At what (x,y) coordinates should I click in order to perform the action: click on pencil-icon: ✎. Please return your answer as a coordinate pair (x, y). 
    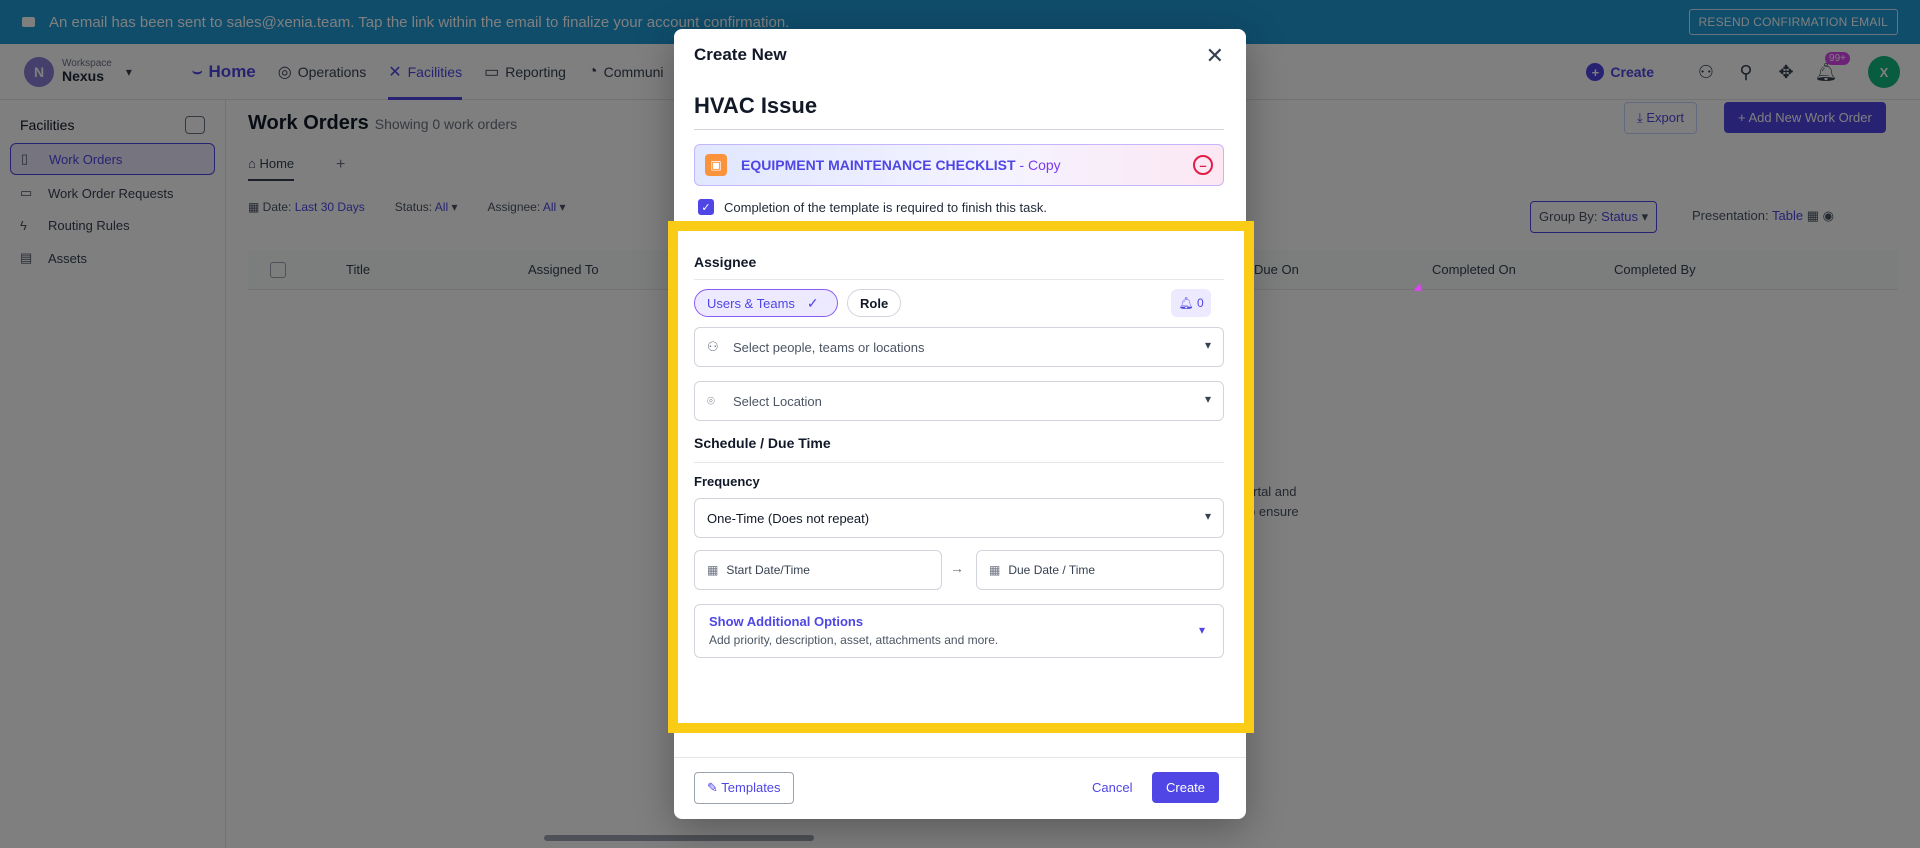
    Looking at the image, I should click on (714, 787).